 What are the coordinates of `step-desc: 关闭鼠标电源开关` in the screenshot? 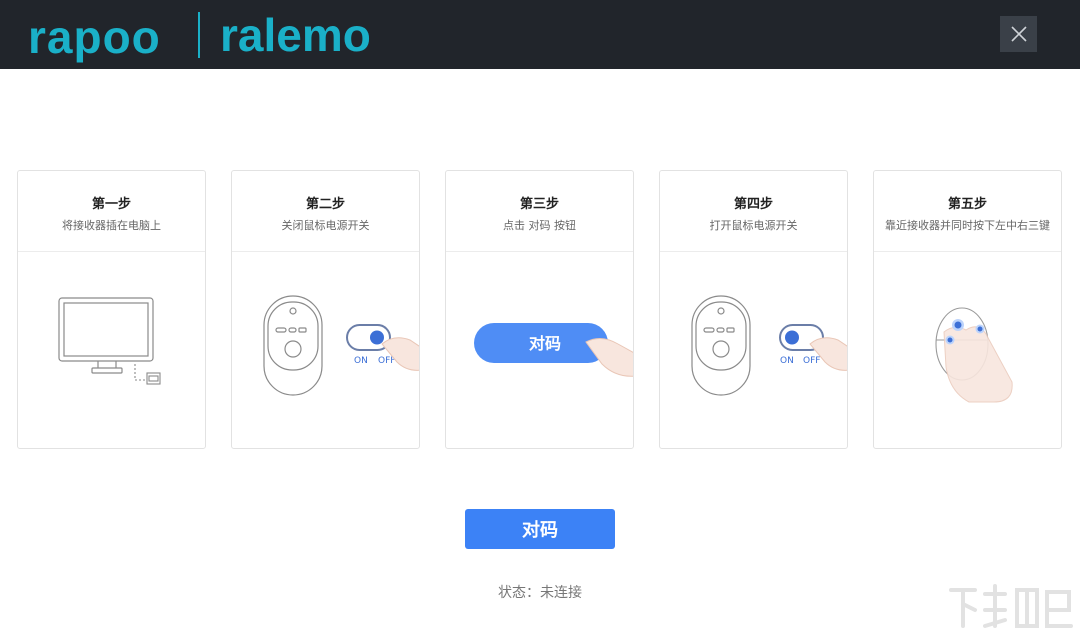 It's located at (325, 225).